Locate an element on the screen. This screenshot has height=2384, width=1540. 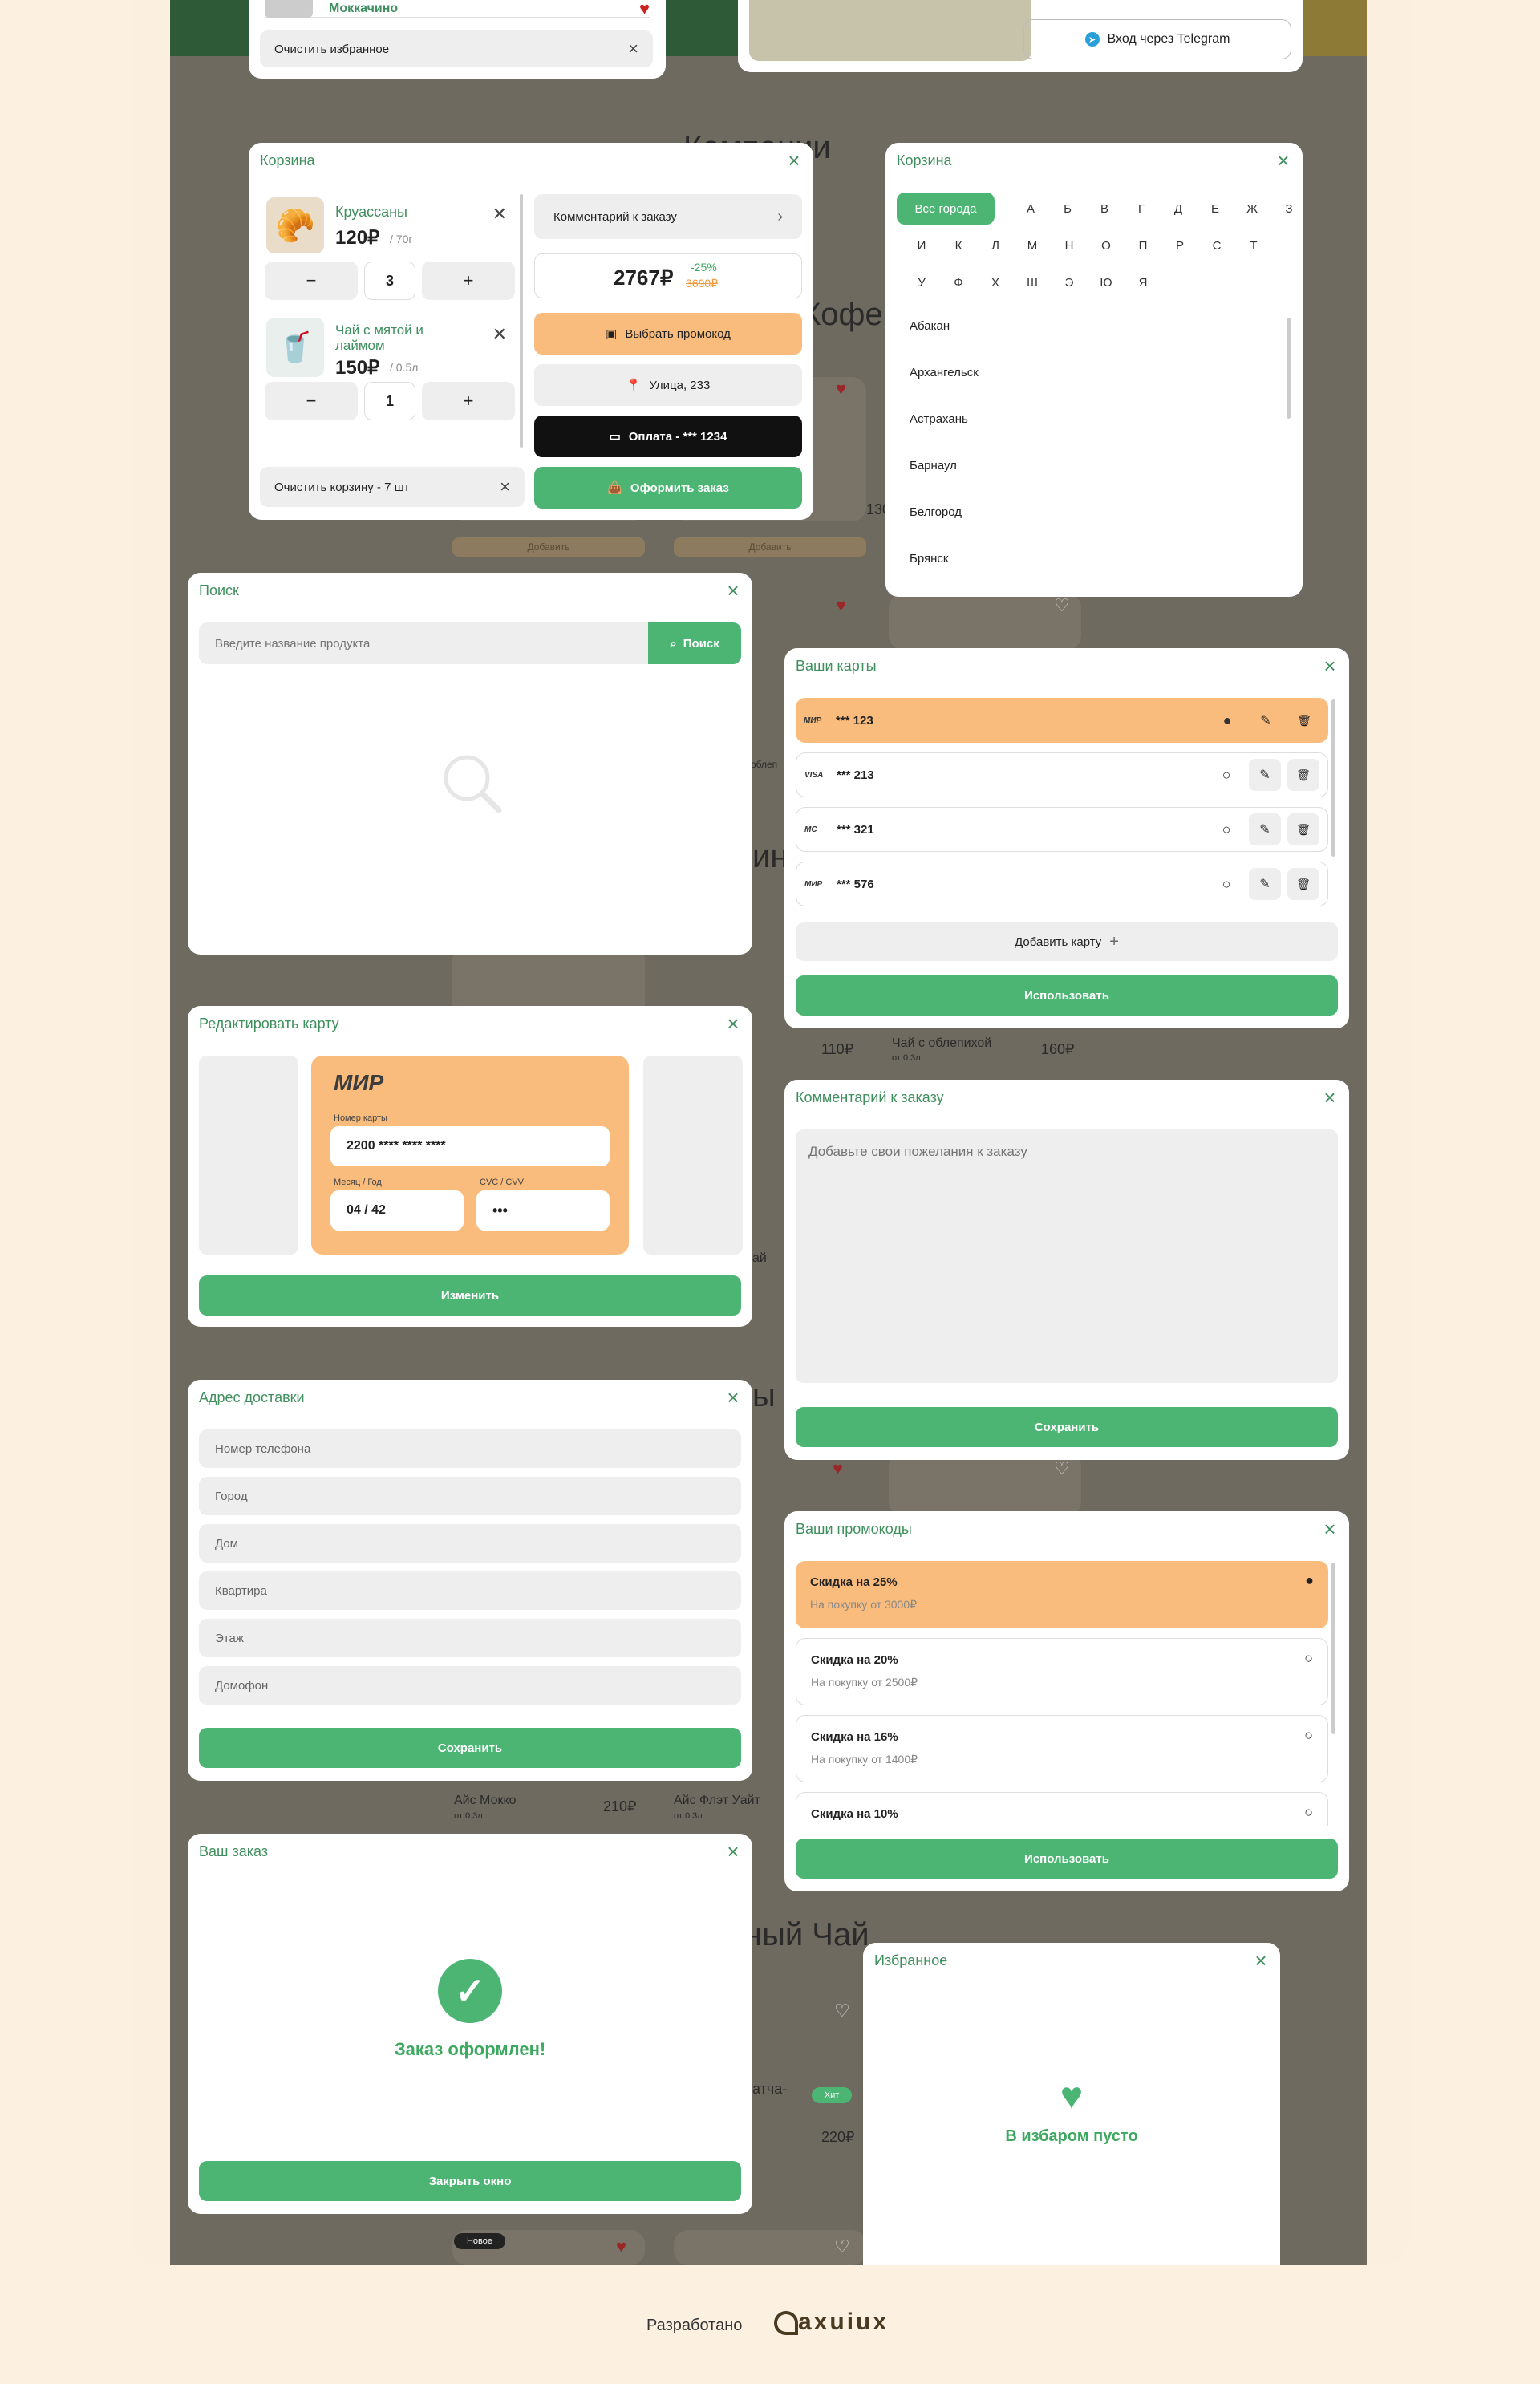
card-row: МИР *** 576 ○ ✎ 🗑 is located at coordinates (1062, 884).